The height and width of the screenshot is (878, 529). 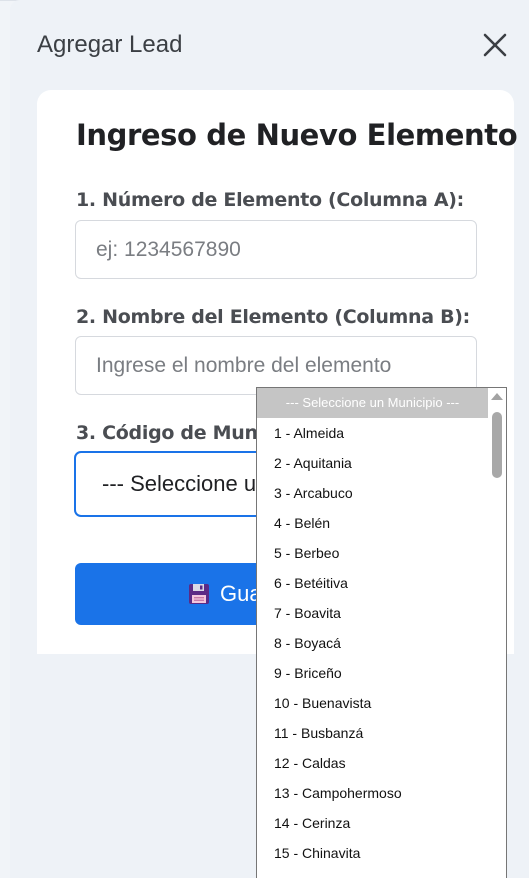 What do you see at coordinates (497, 633) in the screenshot?
I see `dropdown-scrollbar` at bounding box center [497, 633].